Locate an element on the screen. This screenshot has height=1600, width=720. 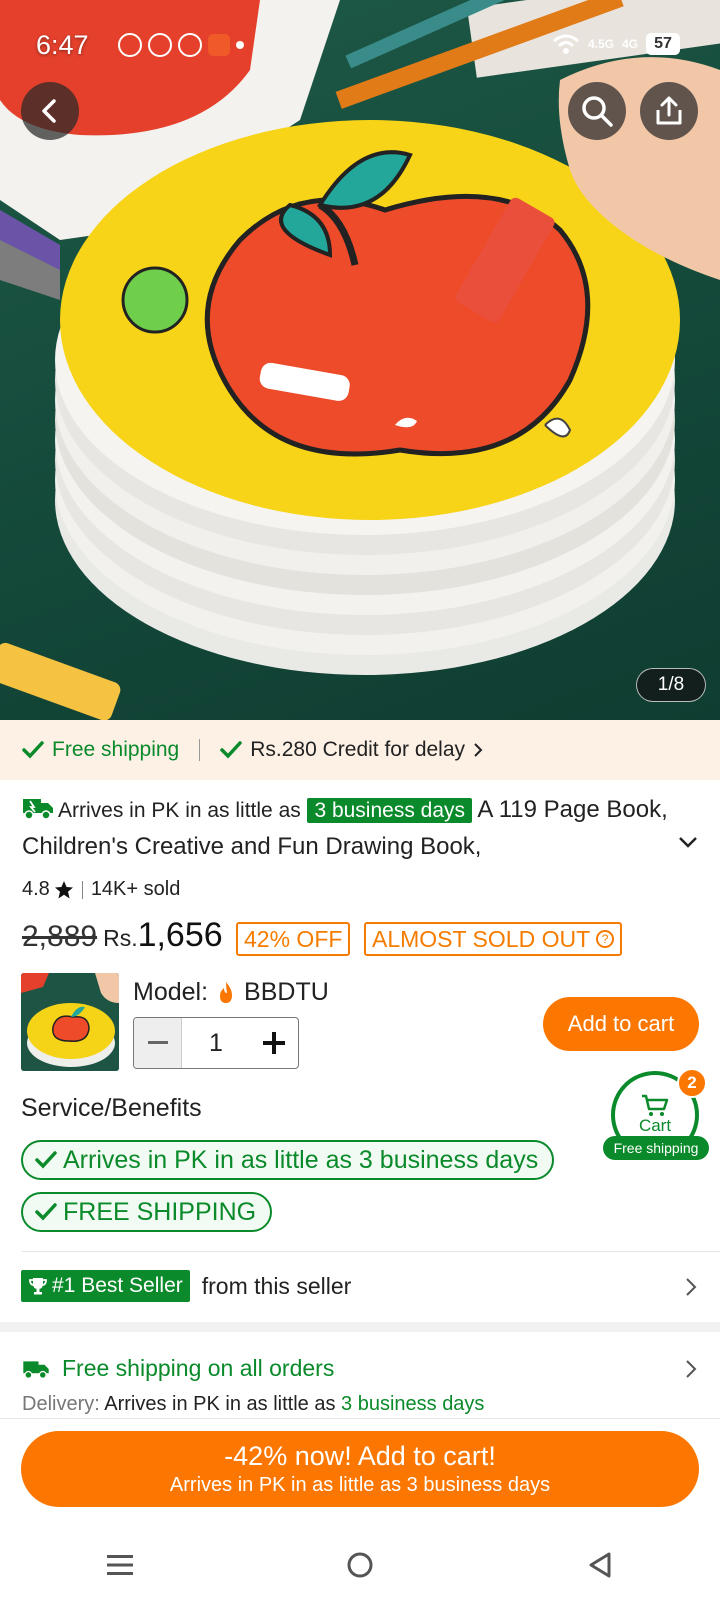
best-seller-text: from this seller is located at coordinates (276, 1285).